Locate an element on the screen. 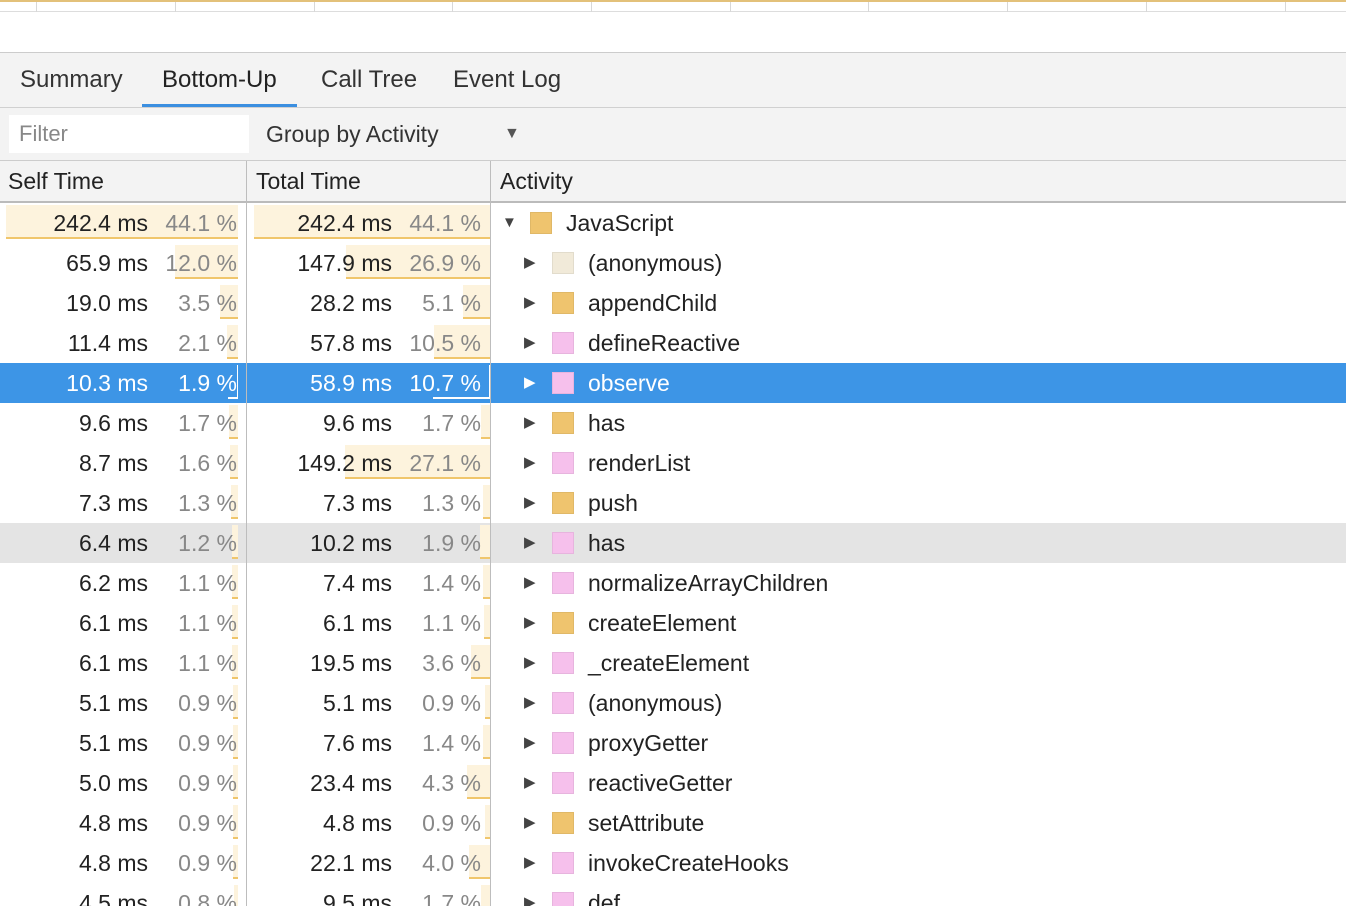  self-time-ms: 4.8 ms is located at coordinates (113, 863).